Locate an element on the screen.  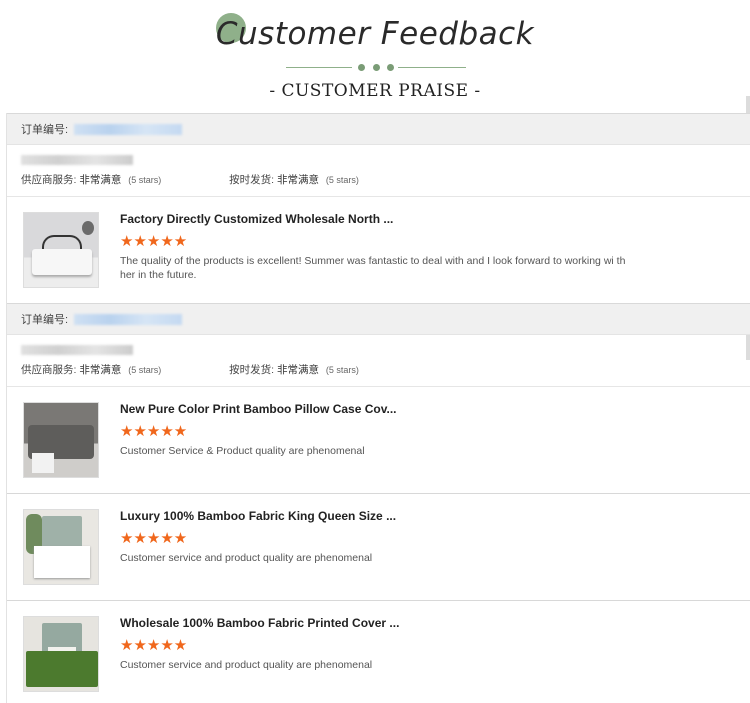
divider-line-right is located at coordinates (432, 67).